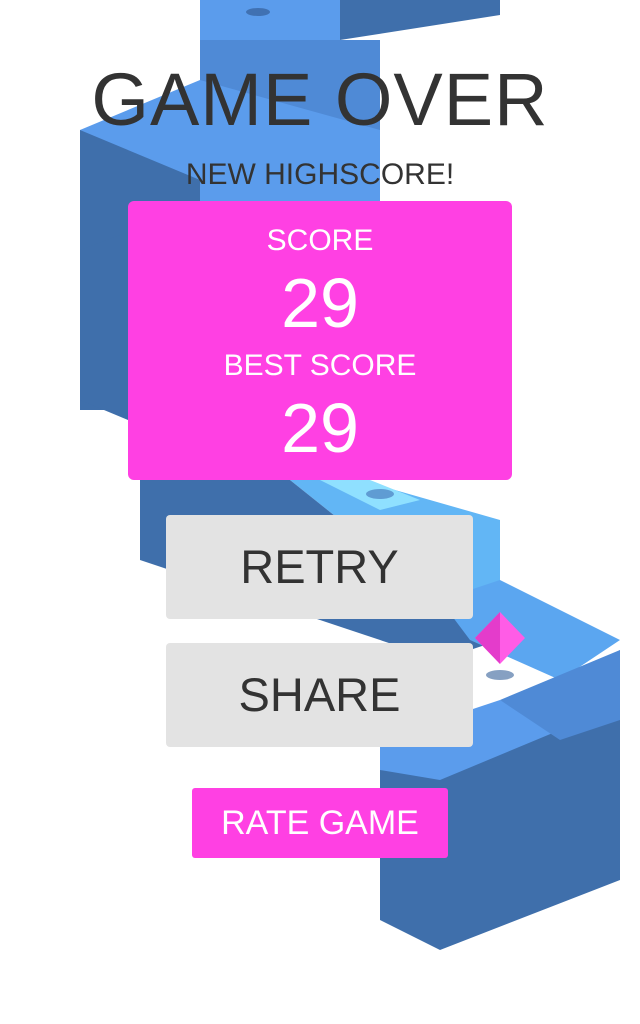 The height and width of the screenshot is (1024, 640). What do you see at coordinates (320, 428) in the screenshot?
I see `best-score-value: 29` at bounding box center [320, 428].